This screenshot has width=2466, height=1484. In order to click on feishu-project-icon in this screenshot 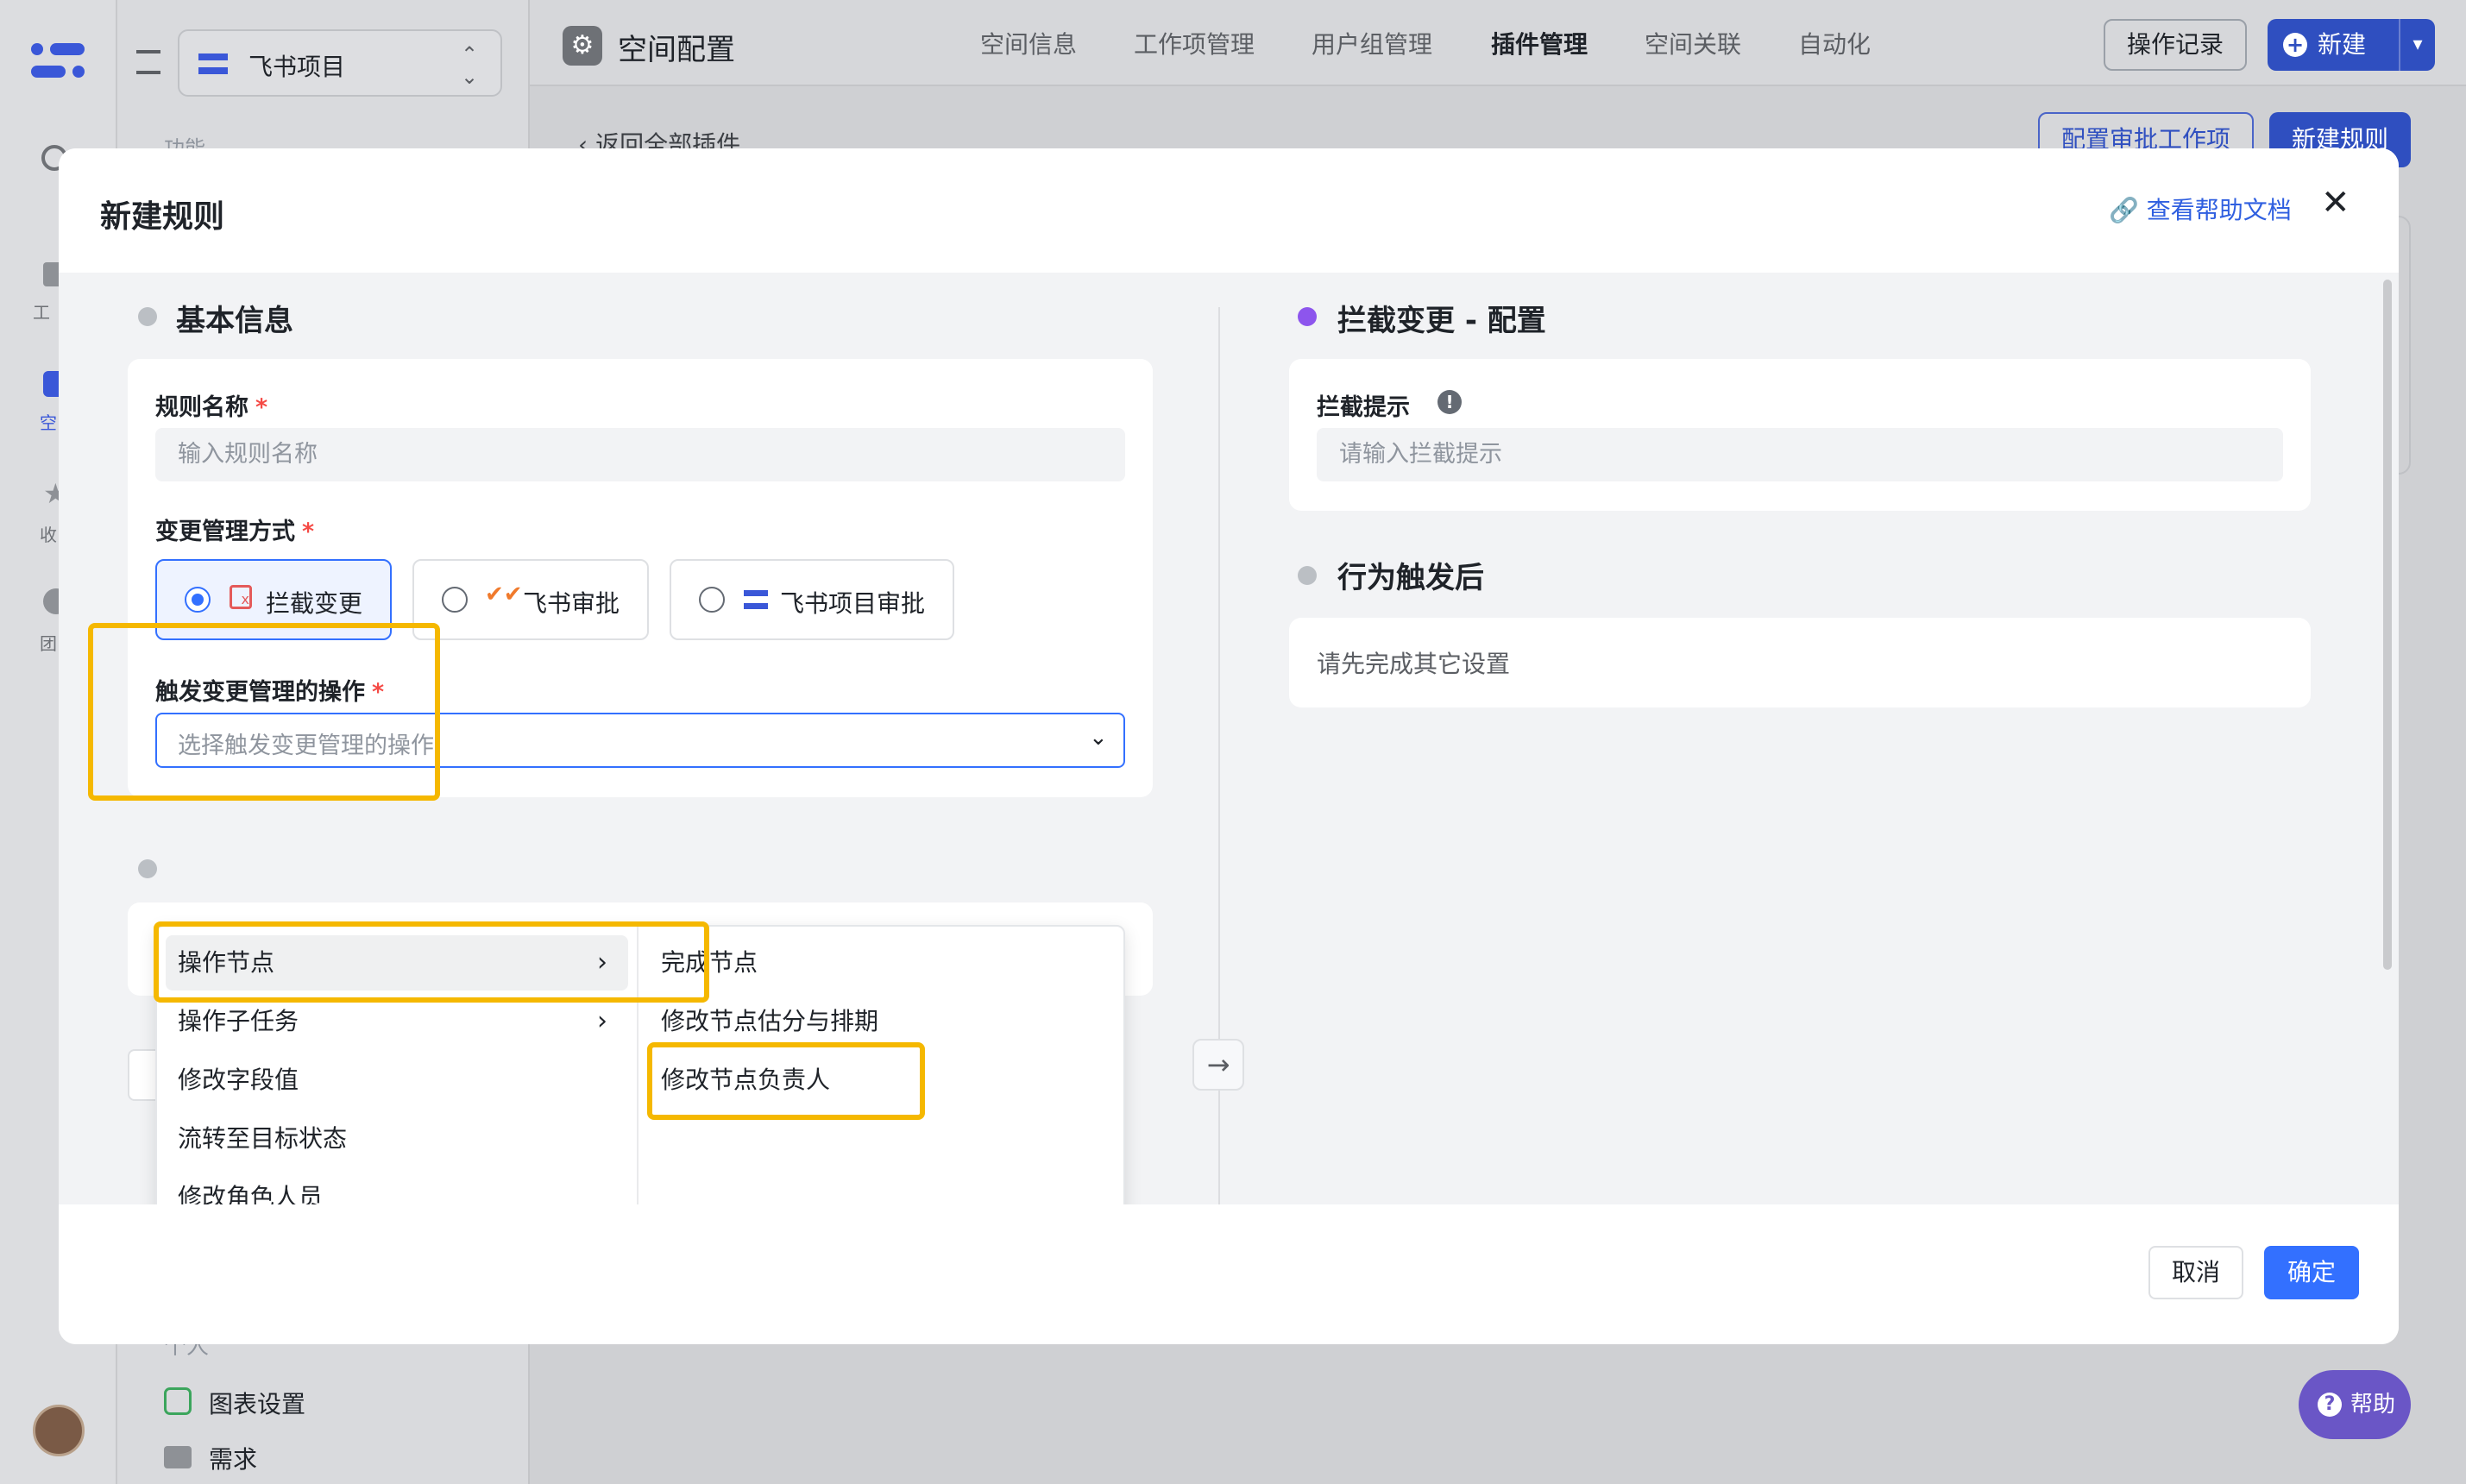, I will do `click(756, 599)`.